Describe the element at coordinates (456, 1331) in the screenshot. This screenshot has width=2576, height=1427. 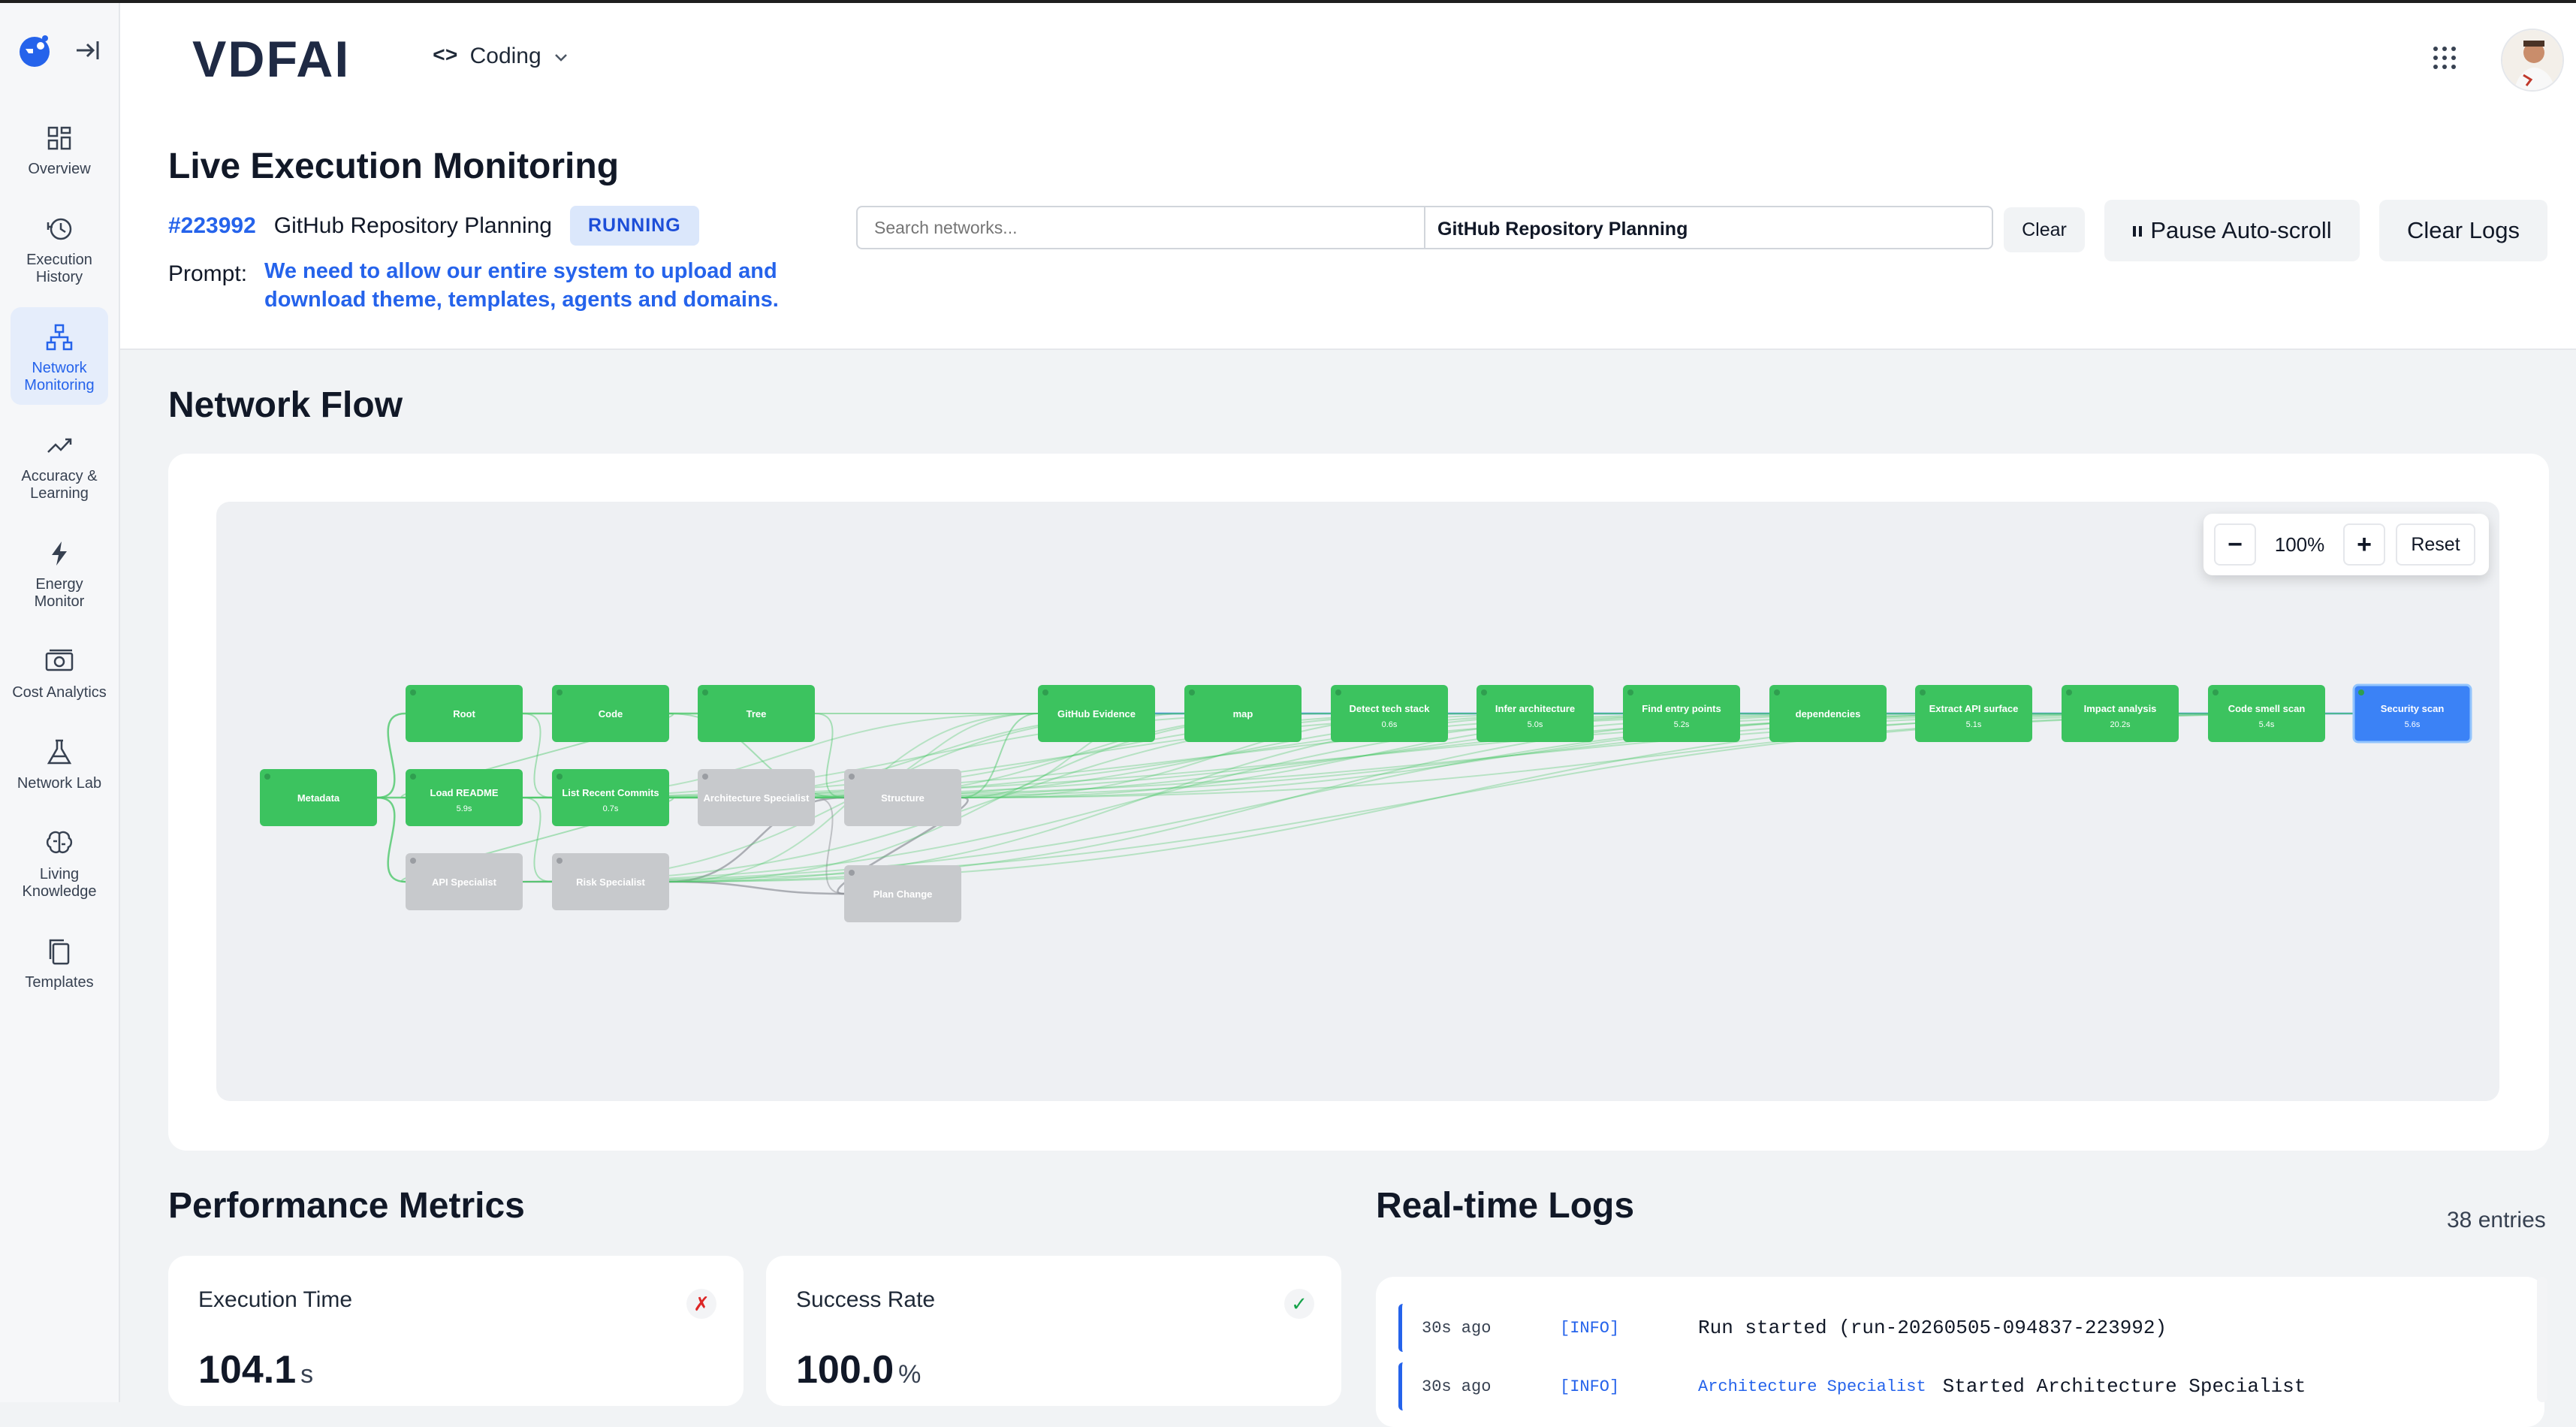
I see `metric-card-execution-time: Execution Time ✗ 104.1 s` at that location.